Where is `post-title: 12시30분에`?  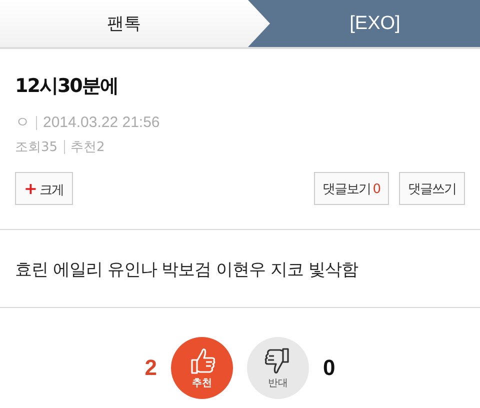
post-title: 12시30분에 is located at coordinates (67, 86).